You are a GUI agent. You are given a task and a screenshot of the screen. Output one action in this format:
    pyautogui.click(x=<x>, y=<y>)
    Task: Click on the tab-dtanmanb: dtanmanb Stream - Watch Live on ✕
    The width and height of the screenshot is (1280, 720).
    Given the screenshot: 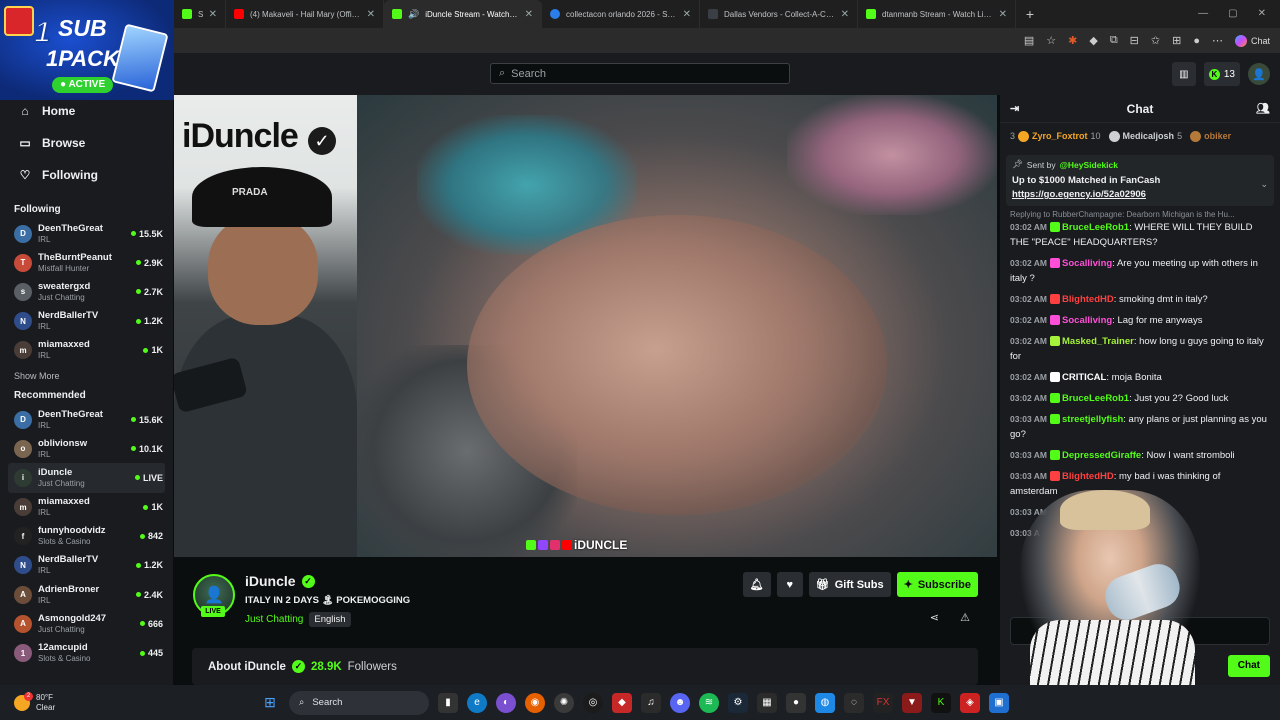 What is the action you would take?
    pyautogui.click(x=937, y=14)
    